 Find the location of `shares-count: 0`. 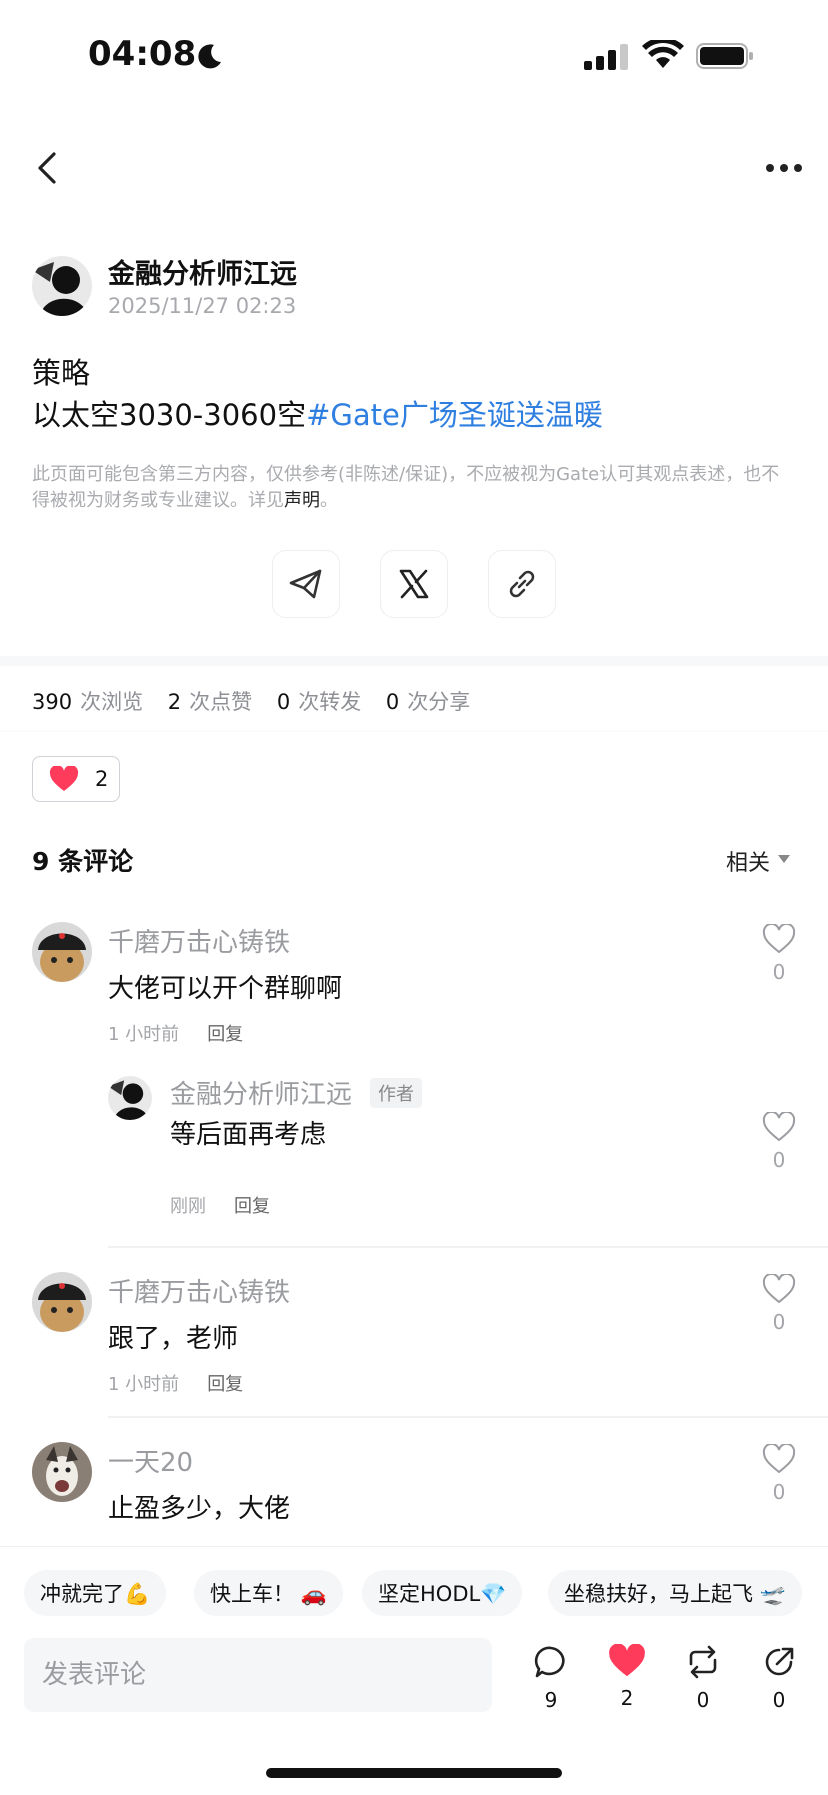

shares-count: 0 is located at coordinates (392, 702).